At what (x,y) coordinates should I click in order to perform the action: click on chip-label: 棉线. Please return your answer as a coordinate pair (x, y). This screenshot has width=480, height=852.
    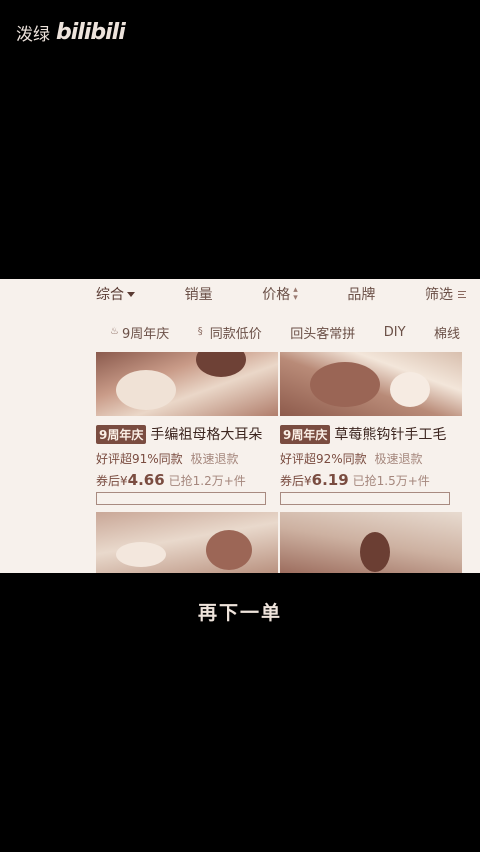
    Looking at the image, I should click on (446, 334).